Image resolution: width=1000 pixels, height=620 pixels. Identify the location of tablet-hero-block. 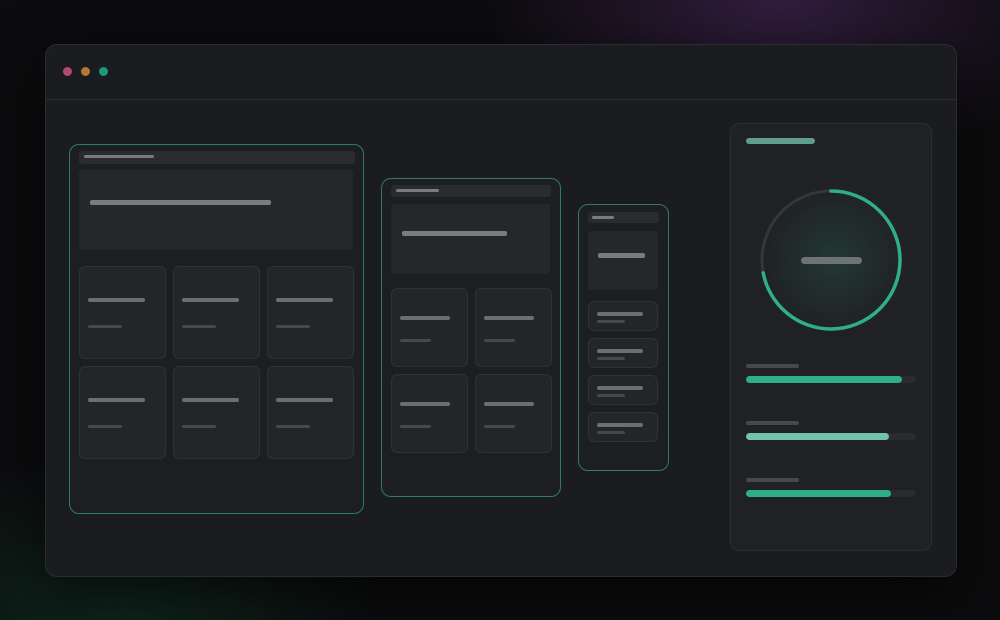
(470, 239).